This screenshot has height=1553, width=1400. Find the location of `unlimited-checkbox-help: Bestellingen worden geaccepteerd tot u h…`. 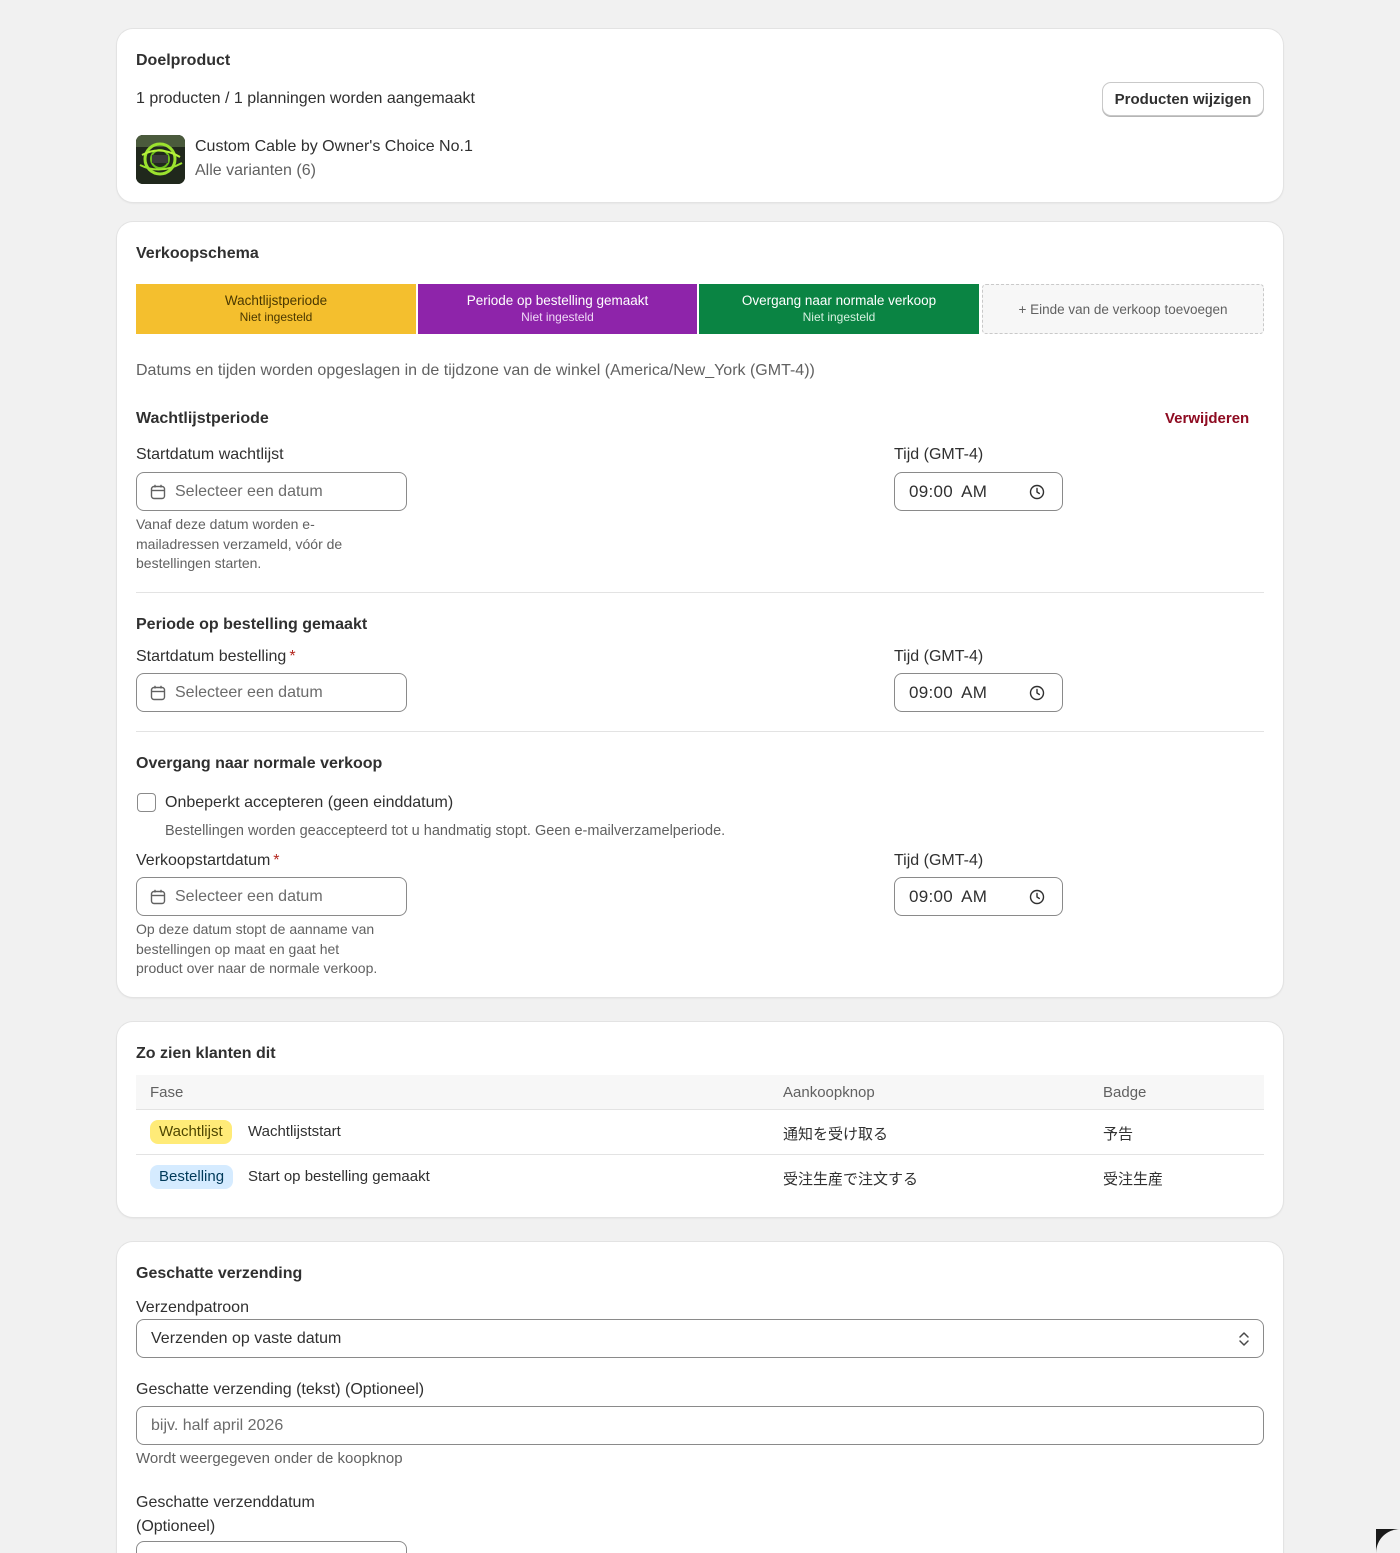

unlimited-checkbox-help: Bestellingen worden geaccepteerd tot u h… is located at coordinates (445, 831).